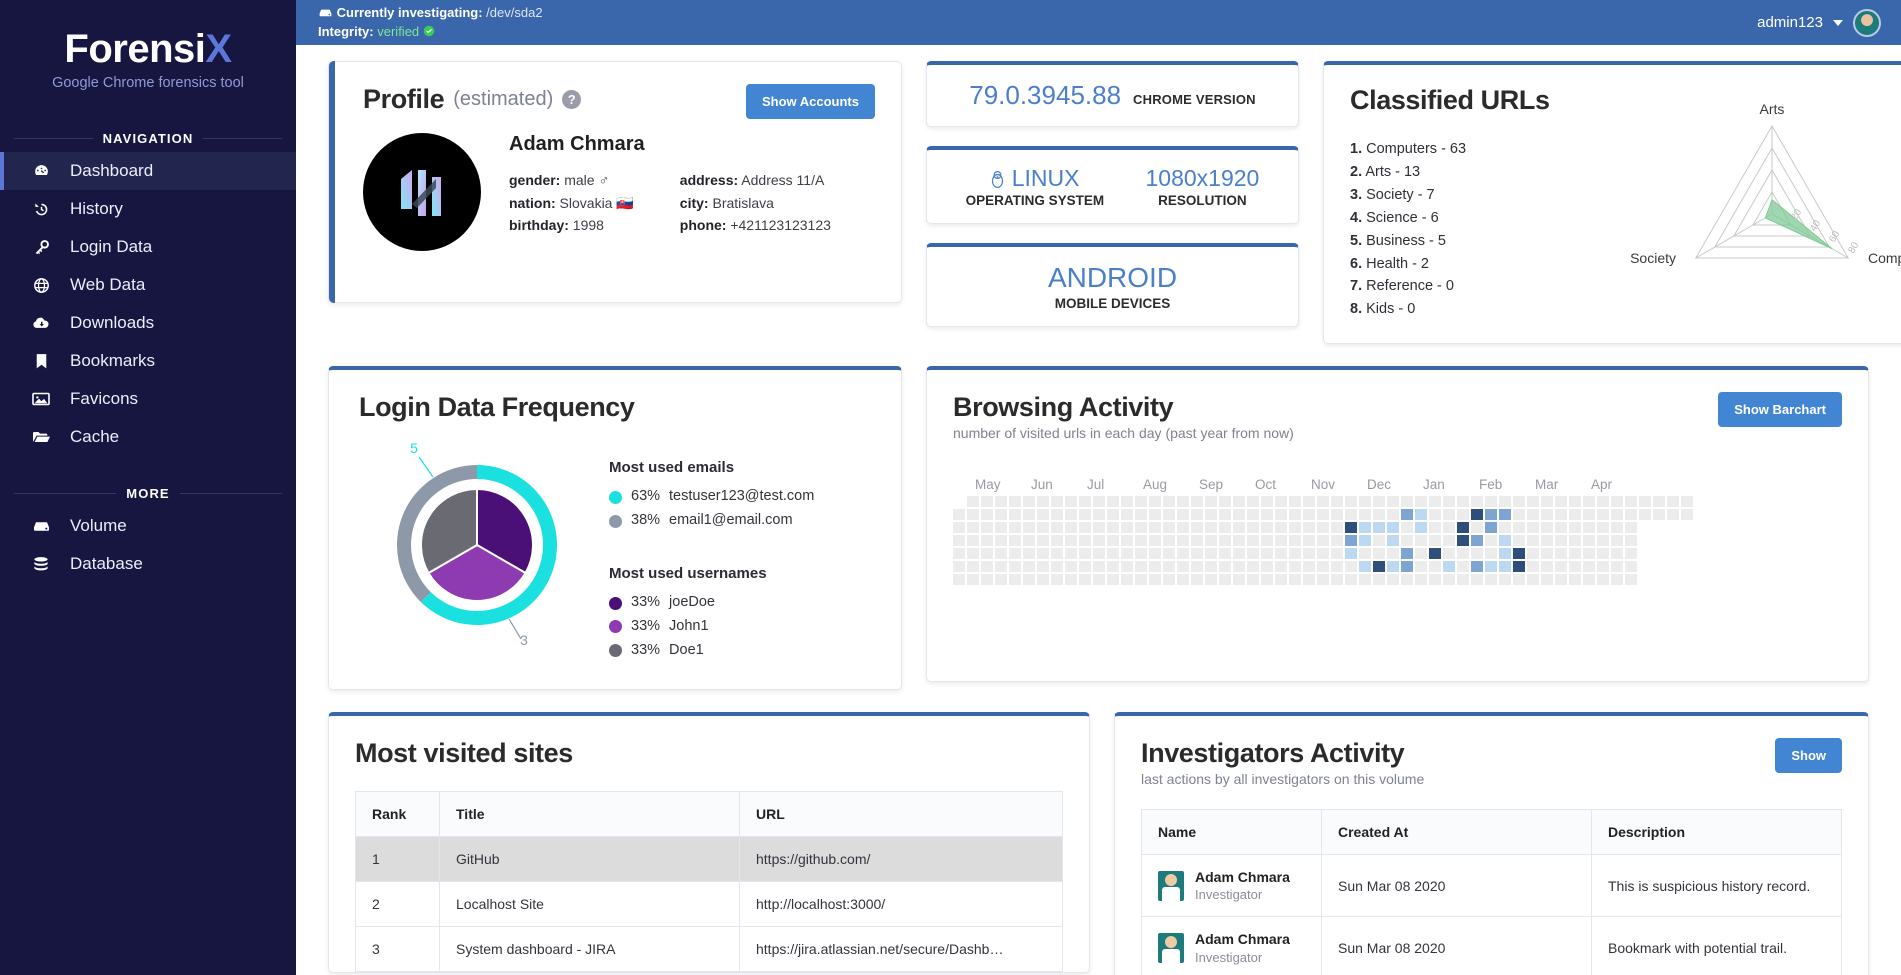  I want to click on sidebar-item-favicons: Favicons, so click(148, 399).